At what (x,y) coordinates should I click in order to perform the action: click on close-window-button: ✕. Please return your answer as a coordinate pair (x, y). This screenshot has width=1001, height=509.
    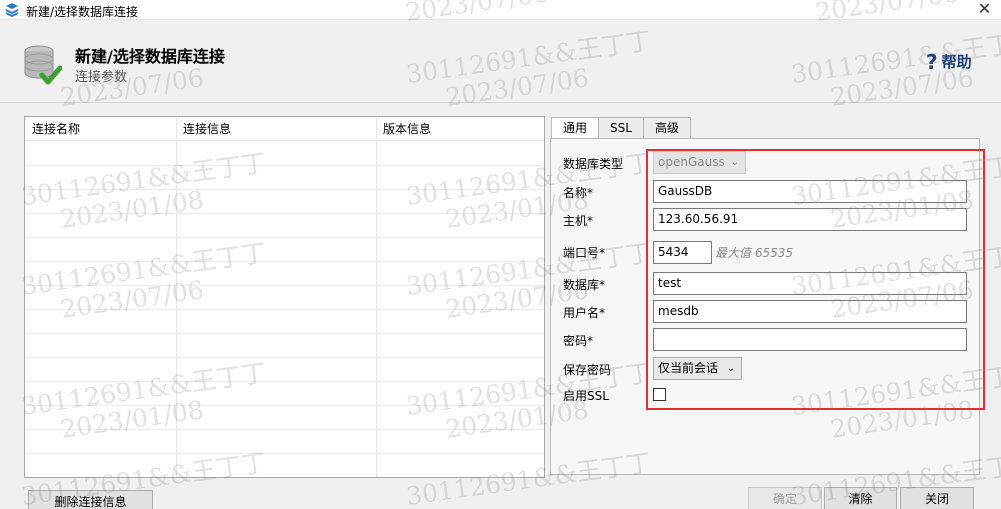
    Looking at the image, I should click on (984, 9).